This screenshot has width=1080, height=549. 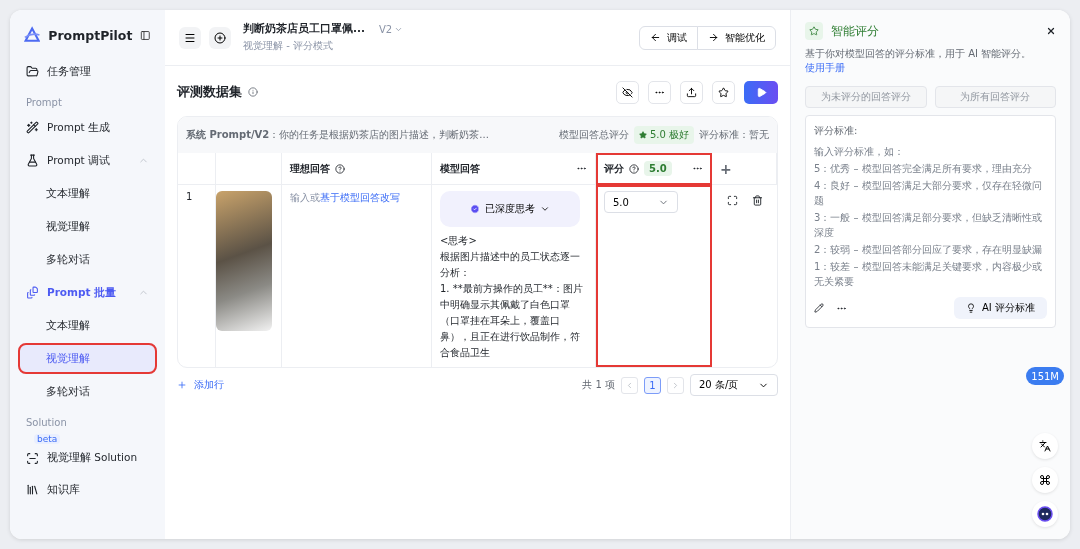 What do you see at coordinates (357, 169) in the screenshot?
I see `column-header: 理想回答` at bounding box center [357, 169].